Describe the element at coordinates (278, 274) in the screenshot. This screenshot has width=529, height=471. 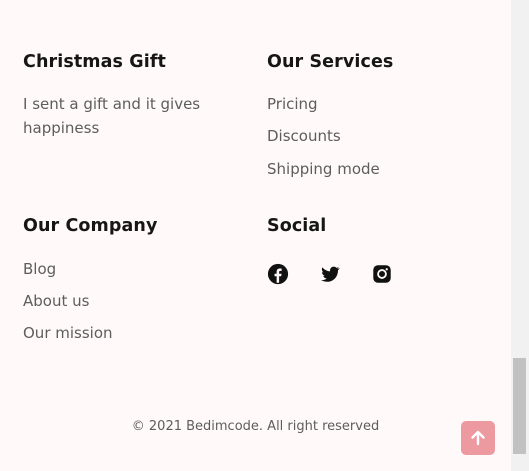
I see `facebook-icon` at that location.